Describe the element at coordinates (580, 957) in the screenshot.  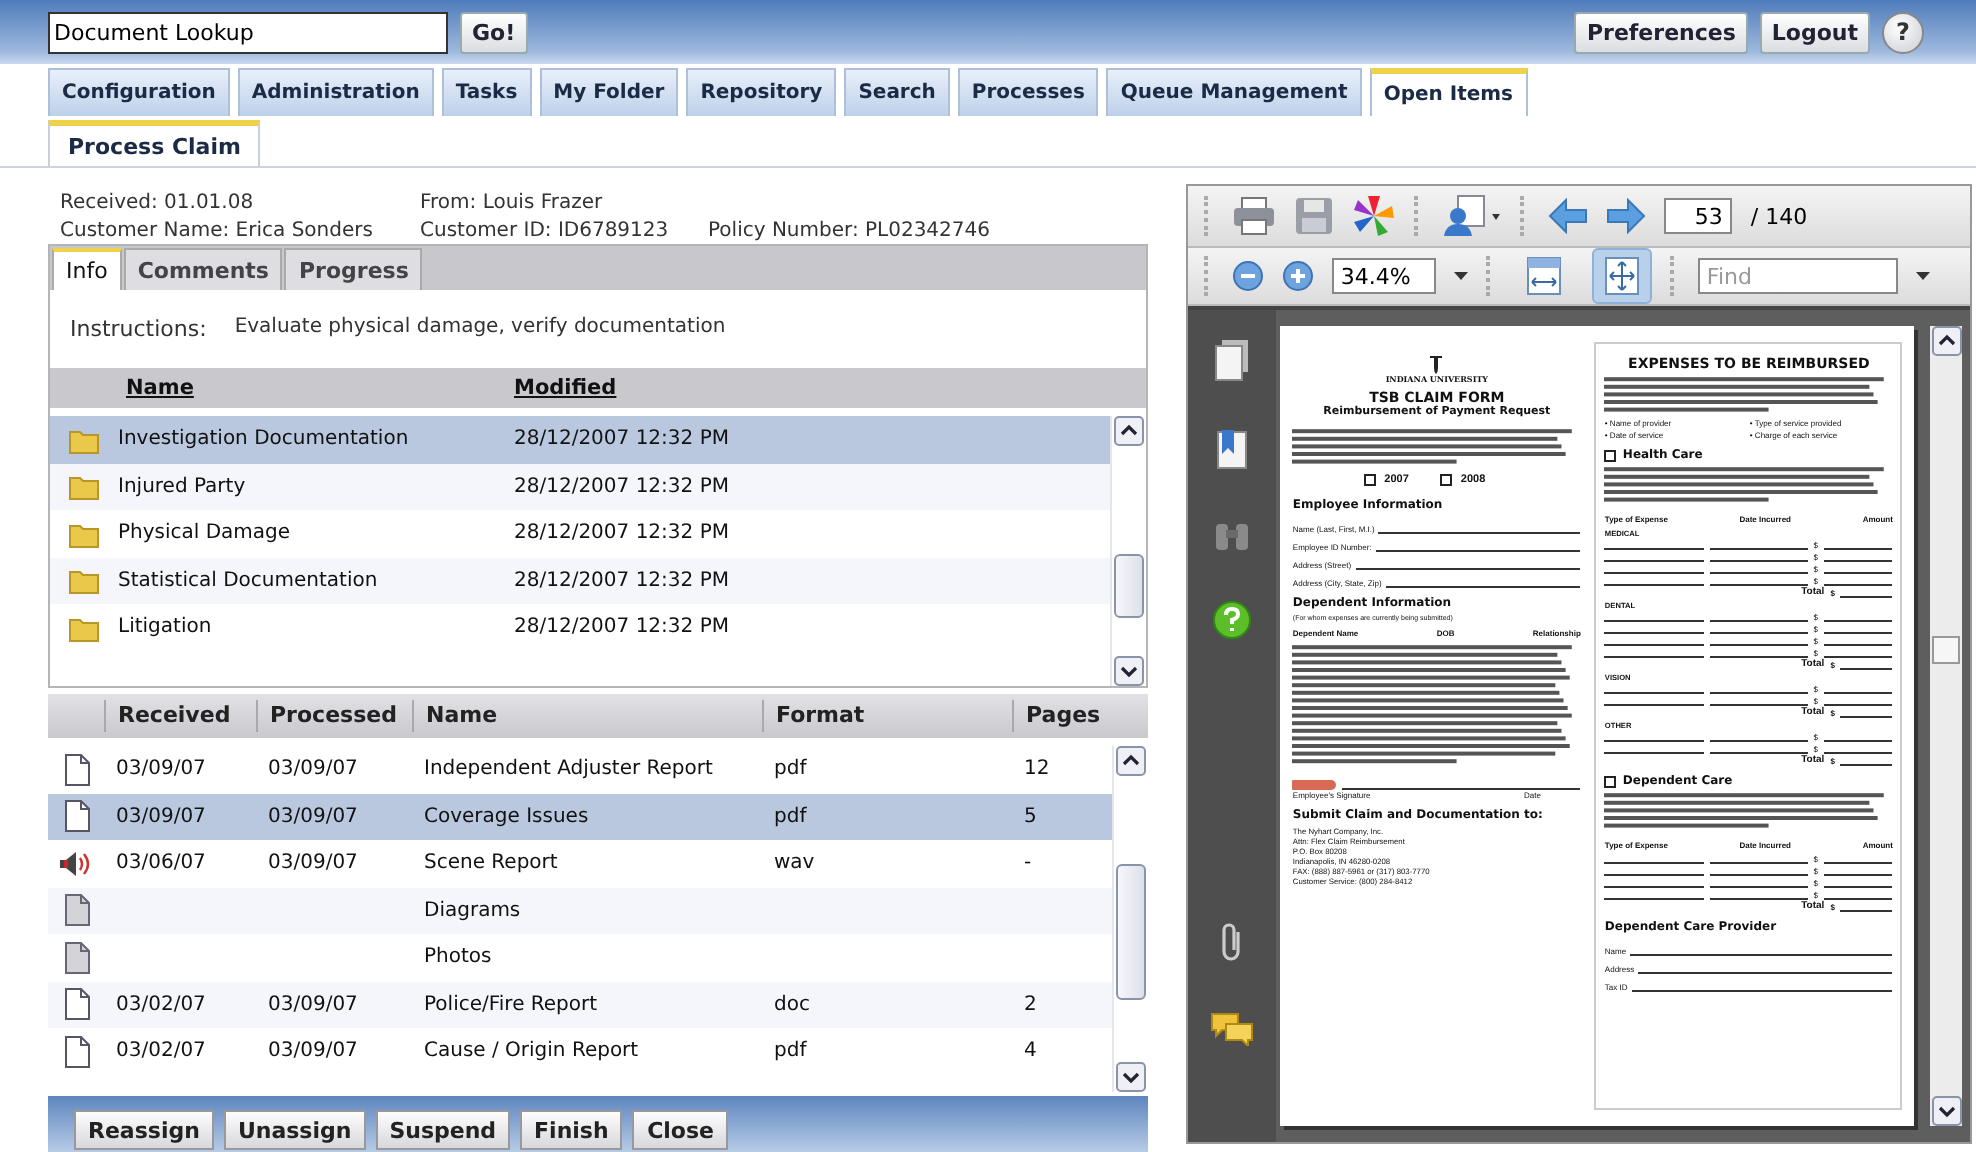
I see `document-row: Photos` at that location.